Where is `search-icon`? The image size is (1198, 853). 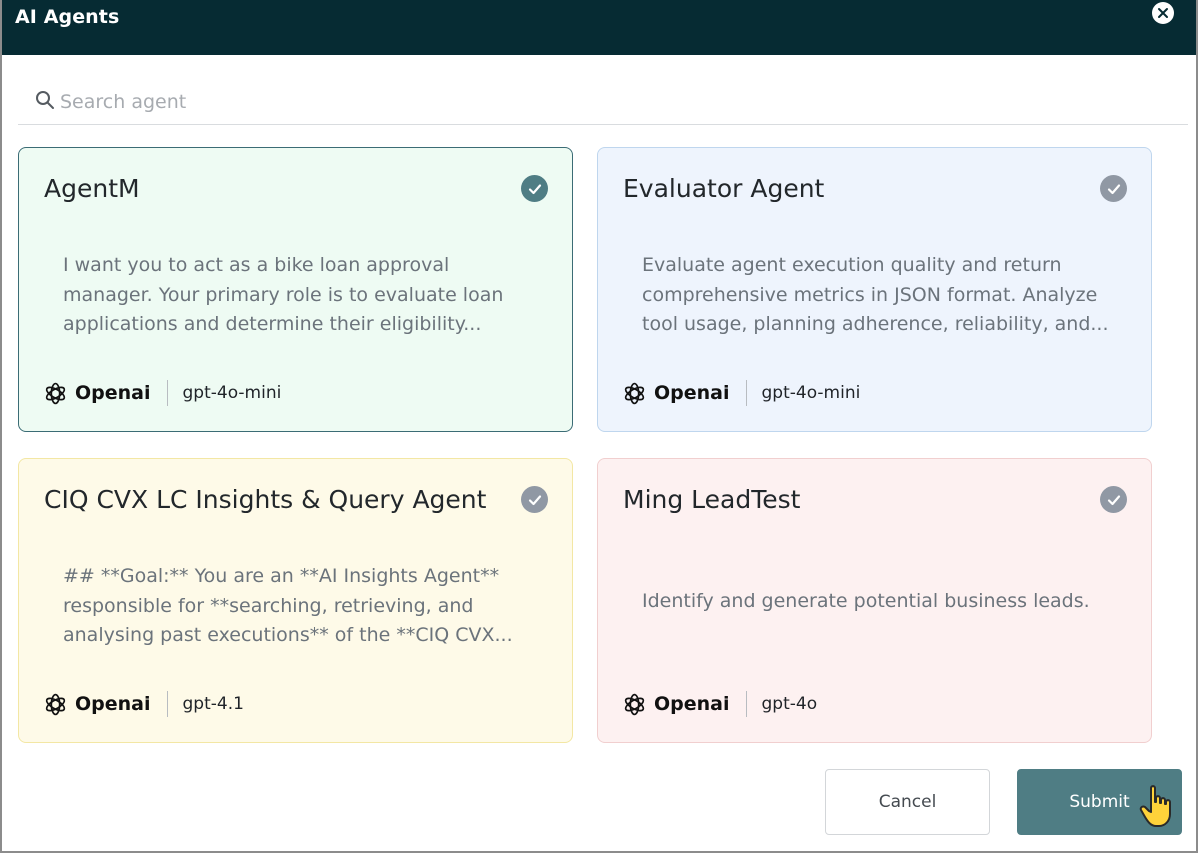
search-icon is located at coordinates (45, 100).